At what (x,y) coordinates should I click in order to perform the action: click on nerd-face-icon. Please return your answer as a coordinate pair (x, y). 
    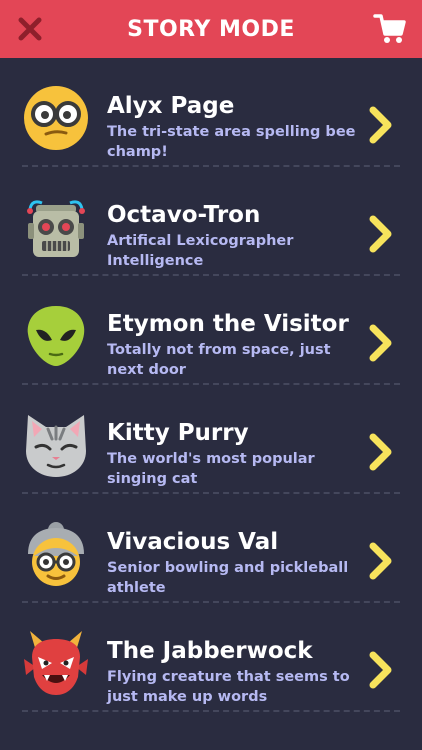
    Looking at the image, I should click on (56, 118).